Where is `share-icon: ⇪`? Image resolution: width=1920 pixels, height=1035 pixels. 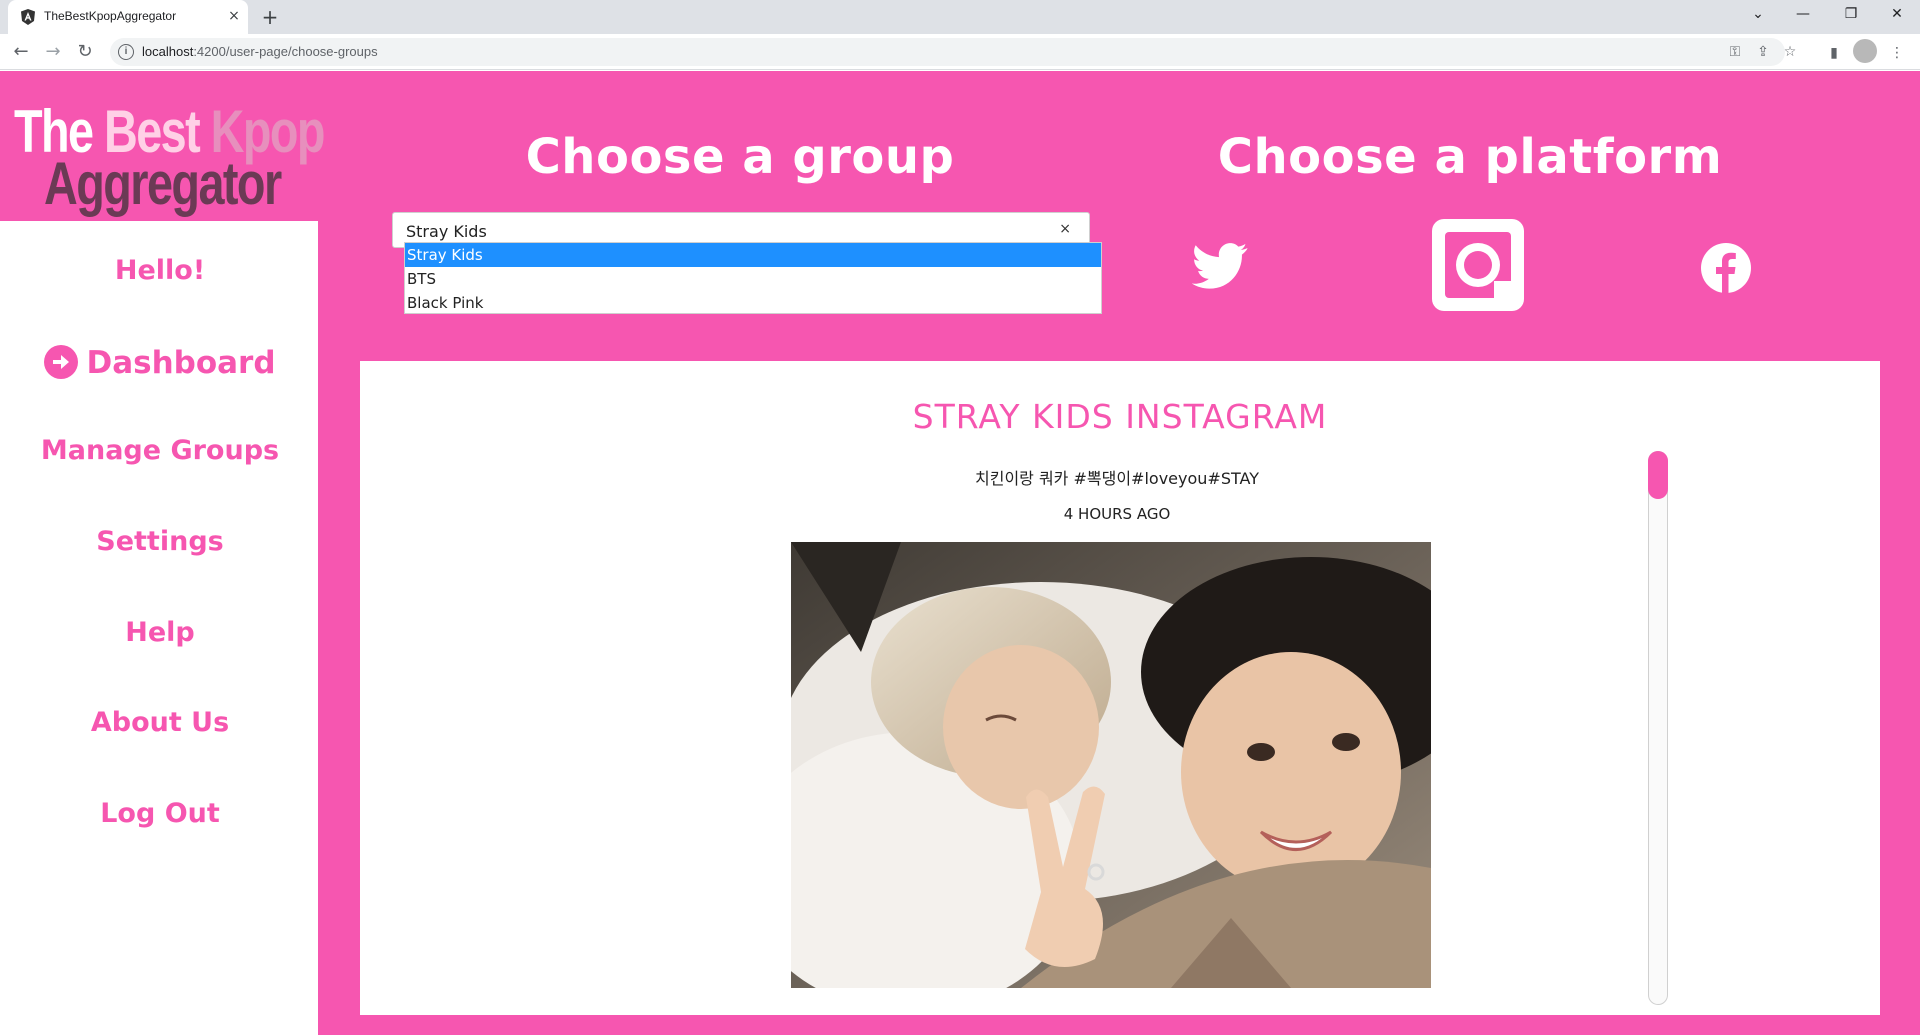
share-icon: ⇪ is located at coordinates (1763, 52).